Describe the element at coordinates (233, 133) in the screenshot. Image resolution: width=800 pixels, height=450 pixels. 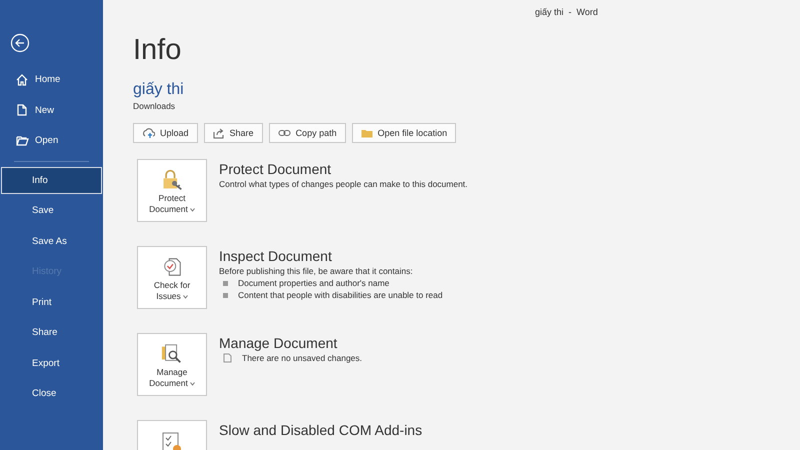
I see `action-button: Share` at that location.